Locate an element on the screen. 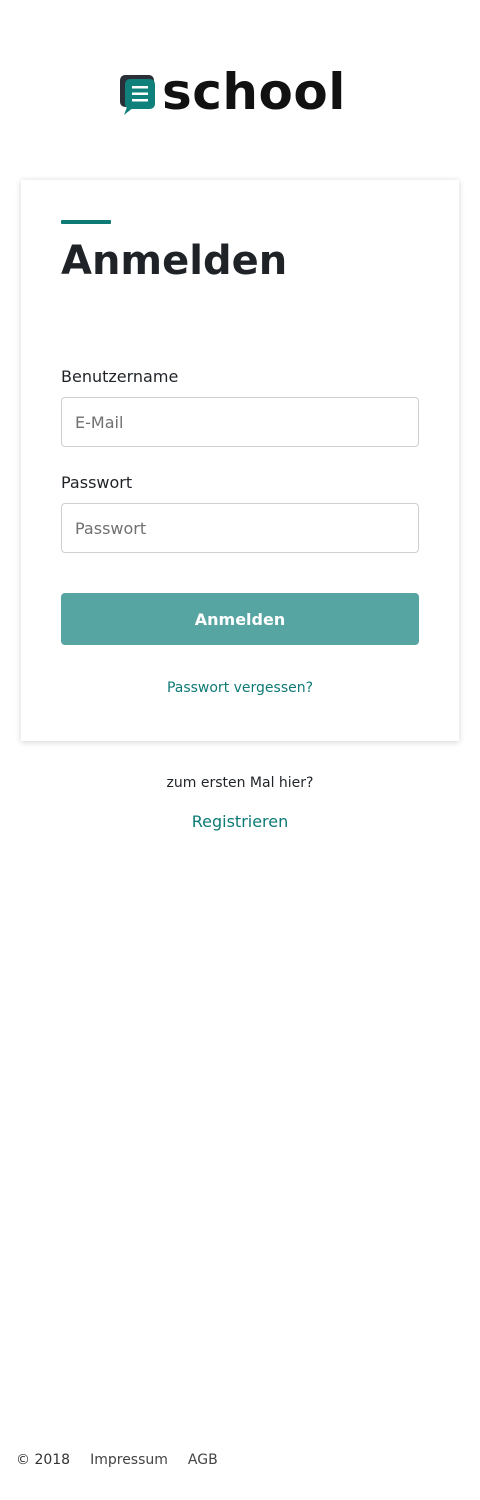 The image size is (480, 1500). footer: © 2018 Impressum AGB is located at coordinates (127, 1460).